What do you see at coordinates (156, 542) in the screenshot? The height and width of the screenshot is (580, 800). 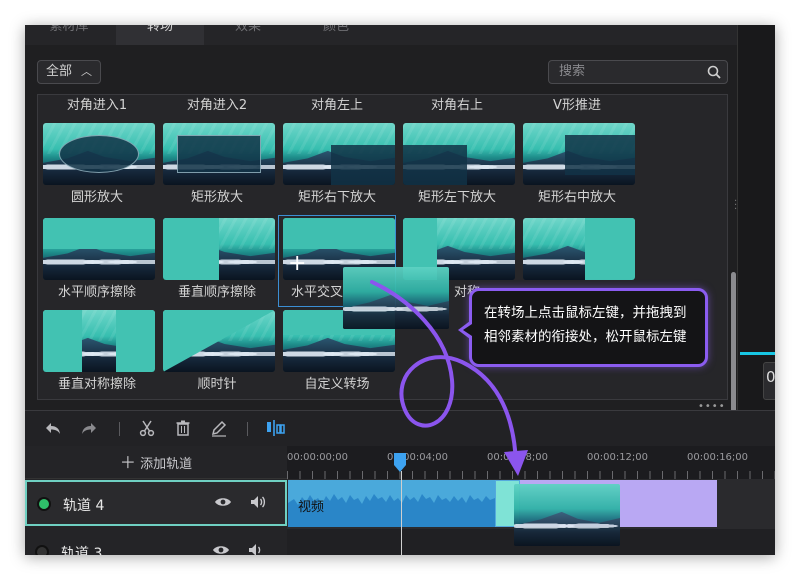 I see `track-header-3: 轨道 3` at bounding box center [156, 542].